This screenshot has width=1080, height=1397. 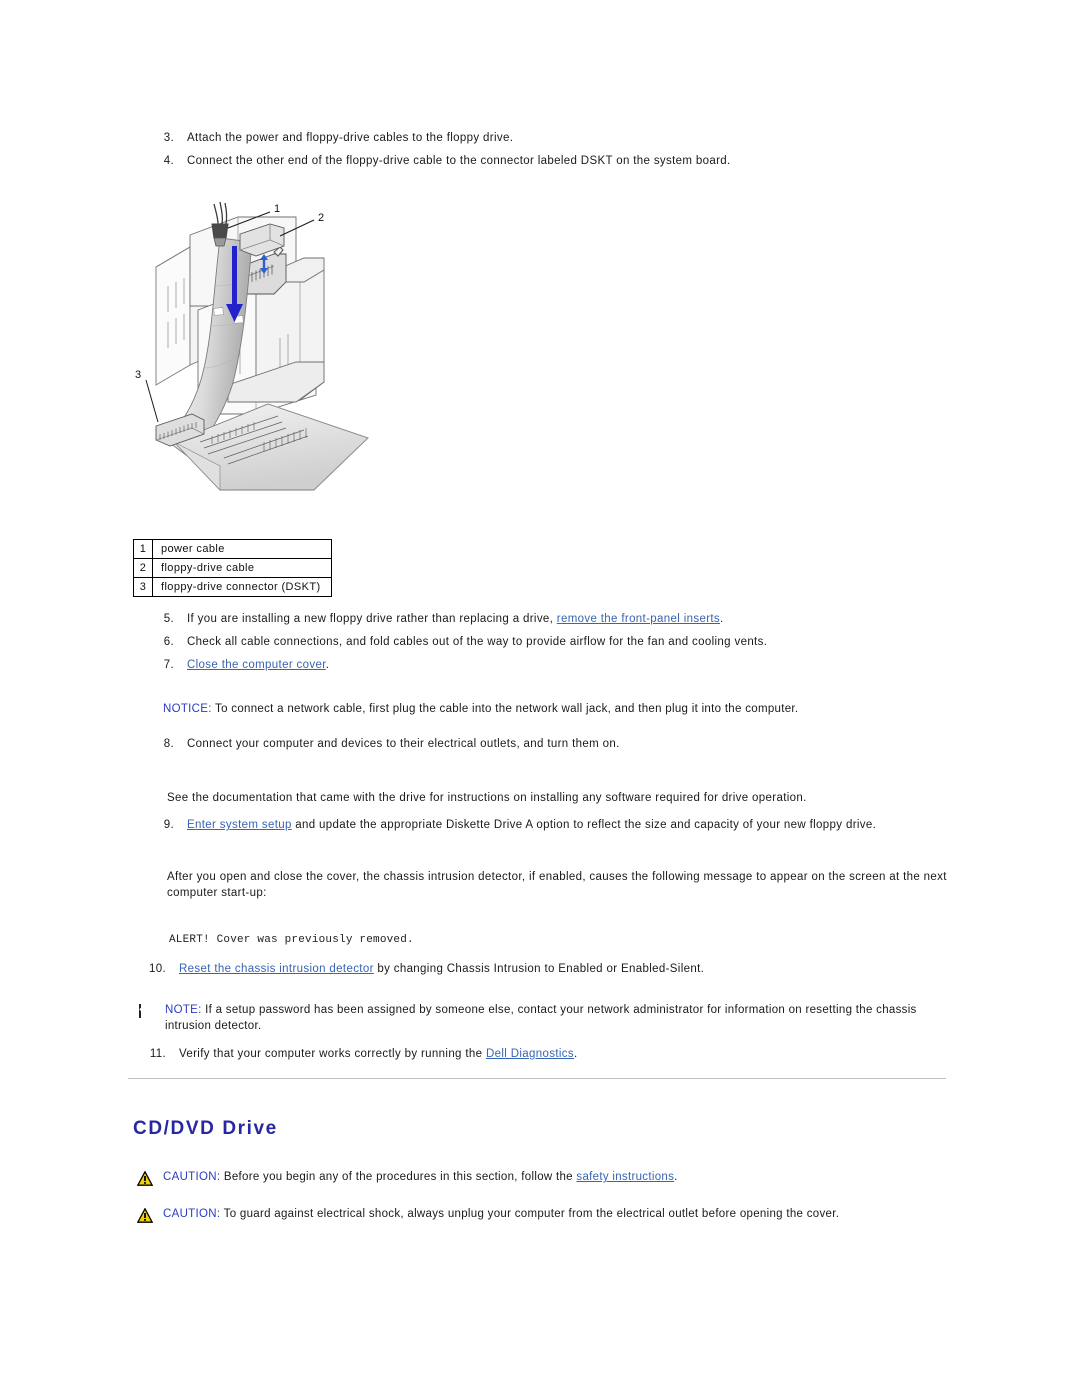 I want to click on figure-callout-3: 3, so click(x=138, y=375).